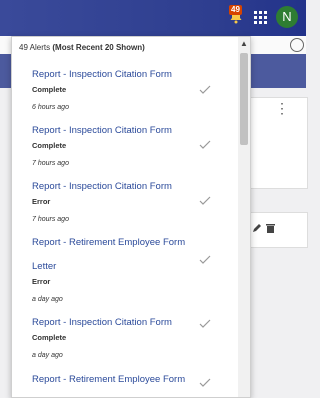  What do you see at coordinates (244, 99) in the screenshot?
I see `scrollbar-thumb` at bounding box center [244, 99].